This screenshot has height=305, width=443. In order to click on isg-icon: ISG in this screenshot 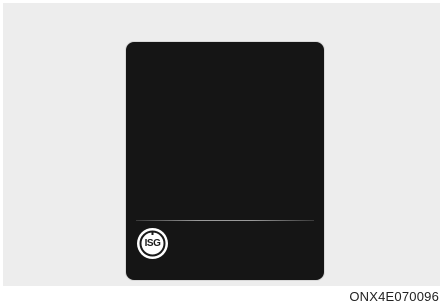, I will do `click(152, 243)`.